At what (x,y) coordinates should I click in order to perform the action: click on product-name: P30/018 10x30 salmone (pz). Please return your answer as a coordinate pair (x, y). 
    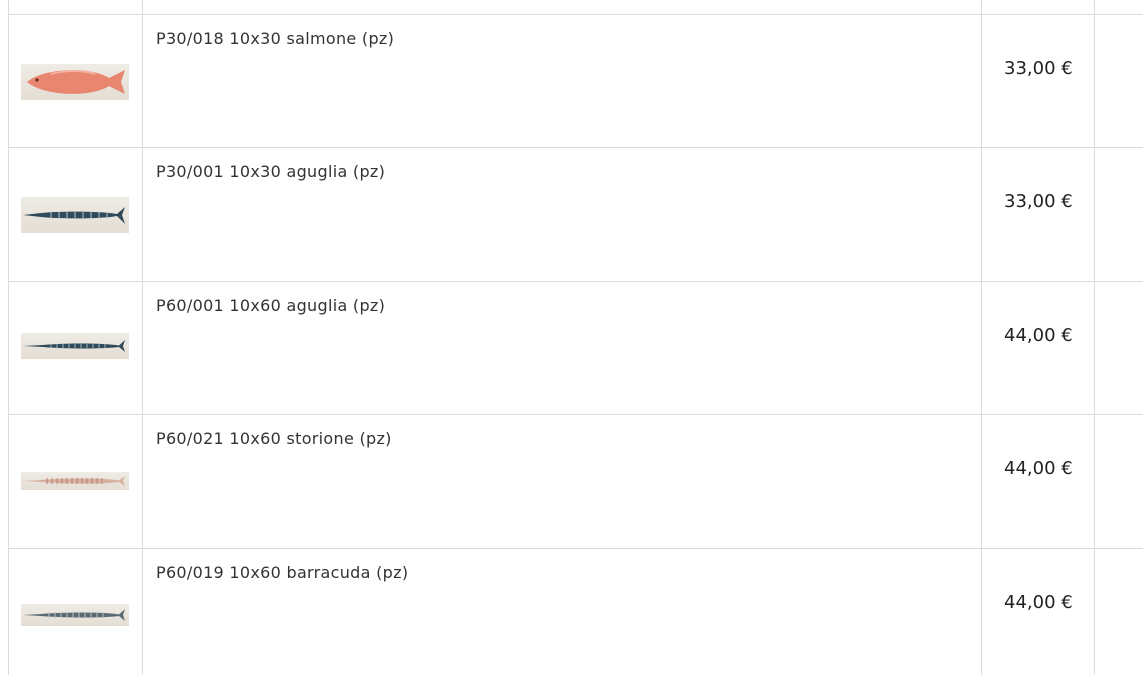
    Looking at the image, I should click on (275, 38).